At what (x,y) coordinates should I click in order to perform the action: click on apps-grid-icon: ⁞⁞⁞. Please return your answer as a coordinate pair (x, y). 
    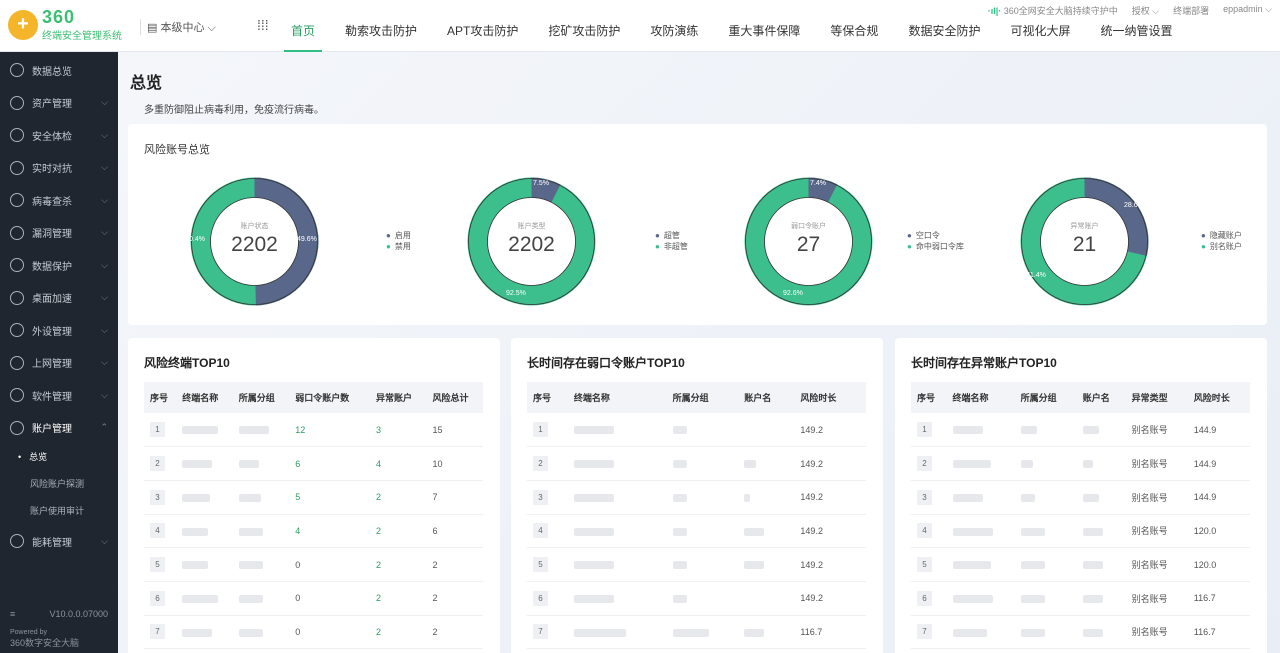
    Looking at the image, I should click on (263, 25).